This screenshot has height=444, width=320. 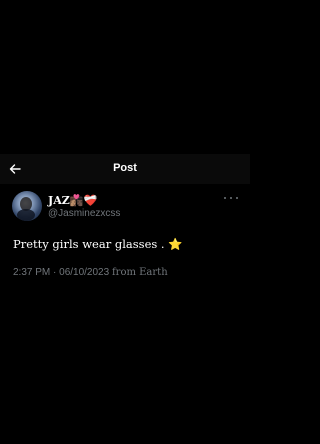 I want to click on author-handle: @Jasminezxcss, so click(x=84, y=213).